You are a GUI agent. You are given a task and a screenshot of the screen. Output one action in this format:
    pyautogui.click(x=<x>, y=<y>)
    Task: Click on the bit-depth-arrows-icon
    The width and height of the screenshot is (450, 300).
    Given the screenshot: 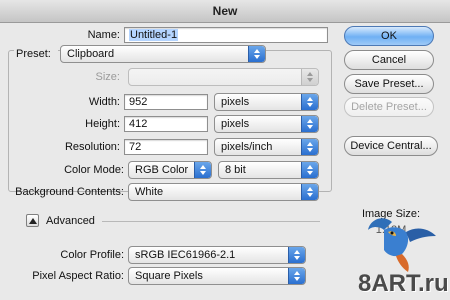 What is the action you would take?
    pyautogui.click(x=309, y=170)
    